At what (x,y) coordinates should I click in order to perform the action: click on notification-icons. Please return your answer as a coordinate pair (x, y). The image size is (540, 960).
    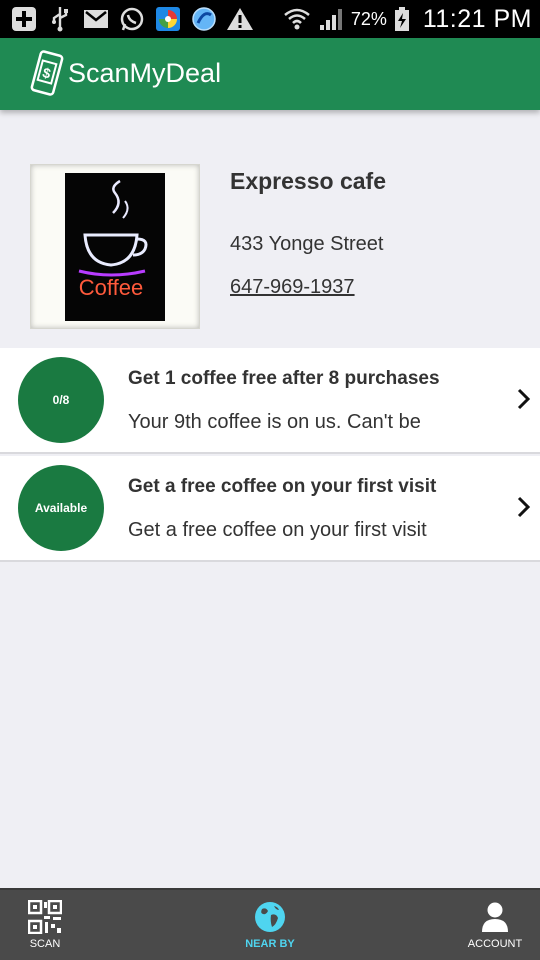
    Looking at the image, I should click on (132, 19).